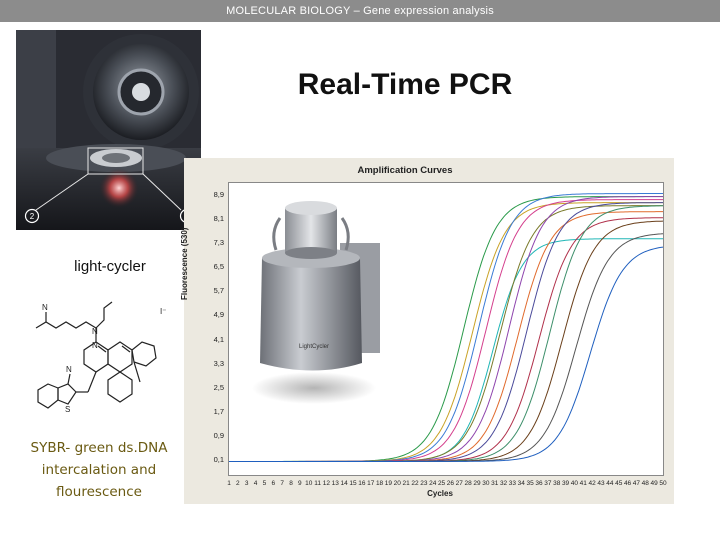 The width and height of the screenshot is (720, 540). Describe the element at coordinates (238, 483) in the screenshot. I see `x-tick-label: 2` at that location.